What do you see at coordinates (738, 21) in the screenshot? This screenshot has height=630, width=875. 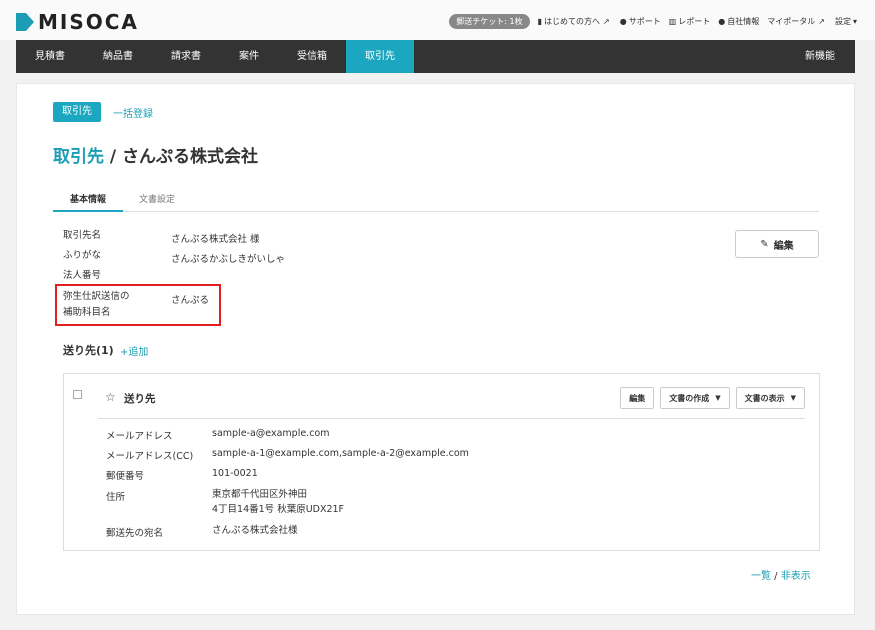 I see `header-link-company: ● 自社情報` at bounding box center [738, 21].